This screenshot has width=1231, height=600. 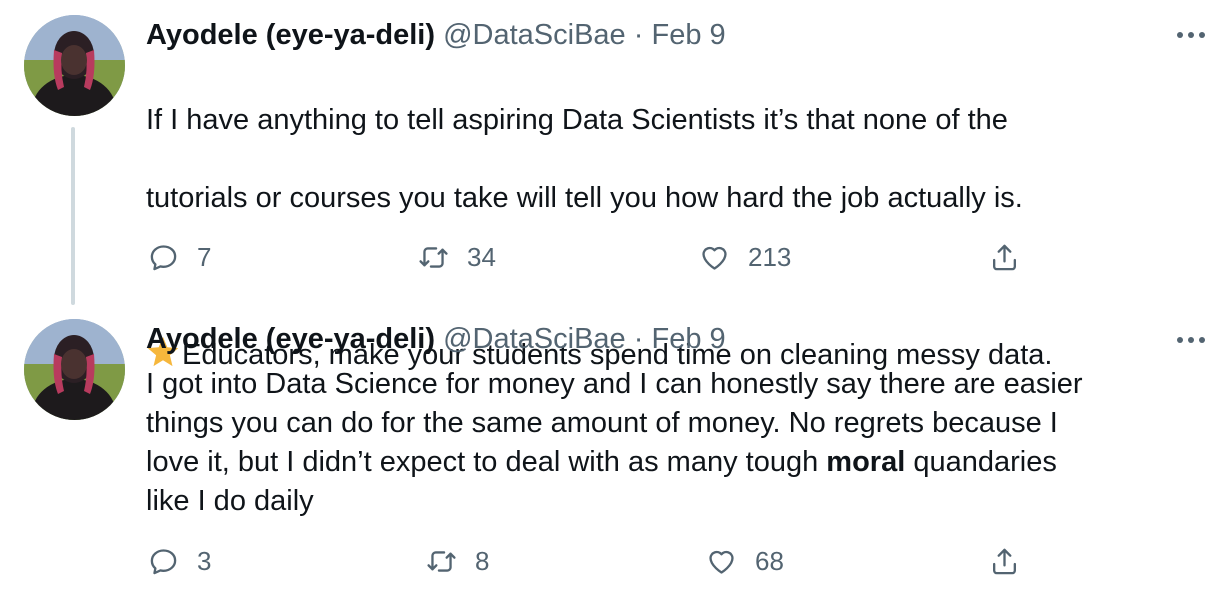 I want to click on thread-connector-line, so click(x=73, y=216).